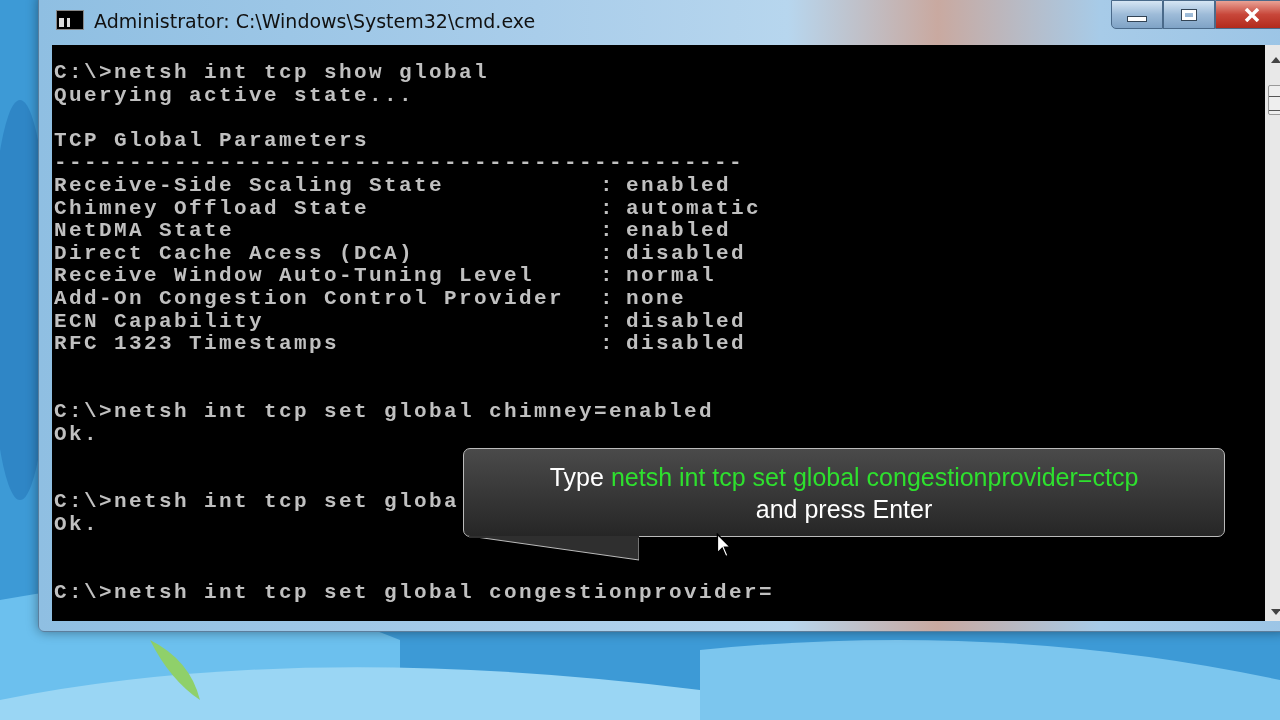  What do you see at coordinates (70, 20) in the screenshot?
I see `console-icon` at bounding box center [70, 20].